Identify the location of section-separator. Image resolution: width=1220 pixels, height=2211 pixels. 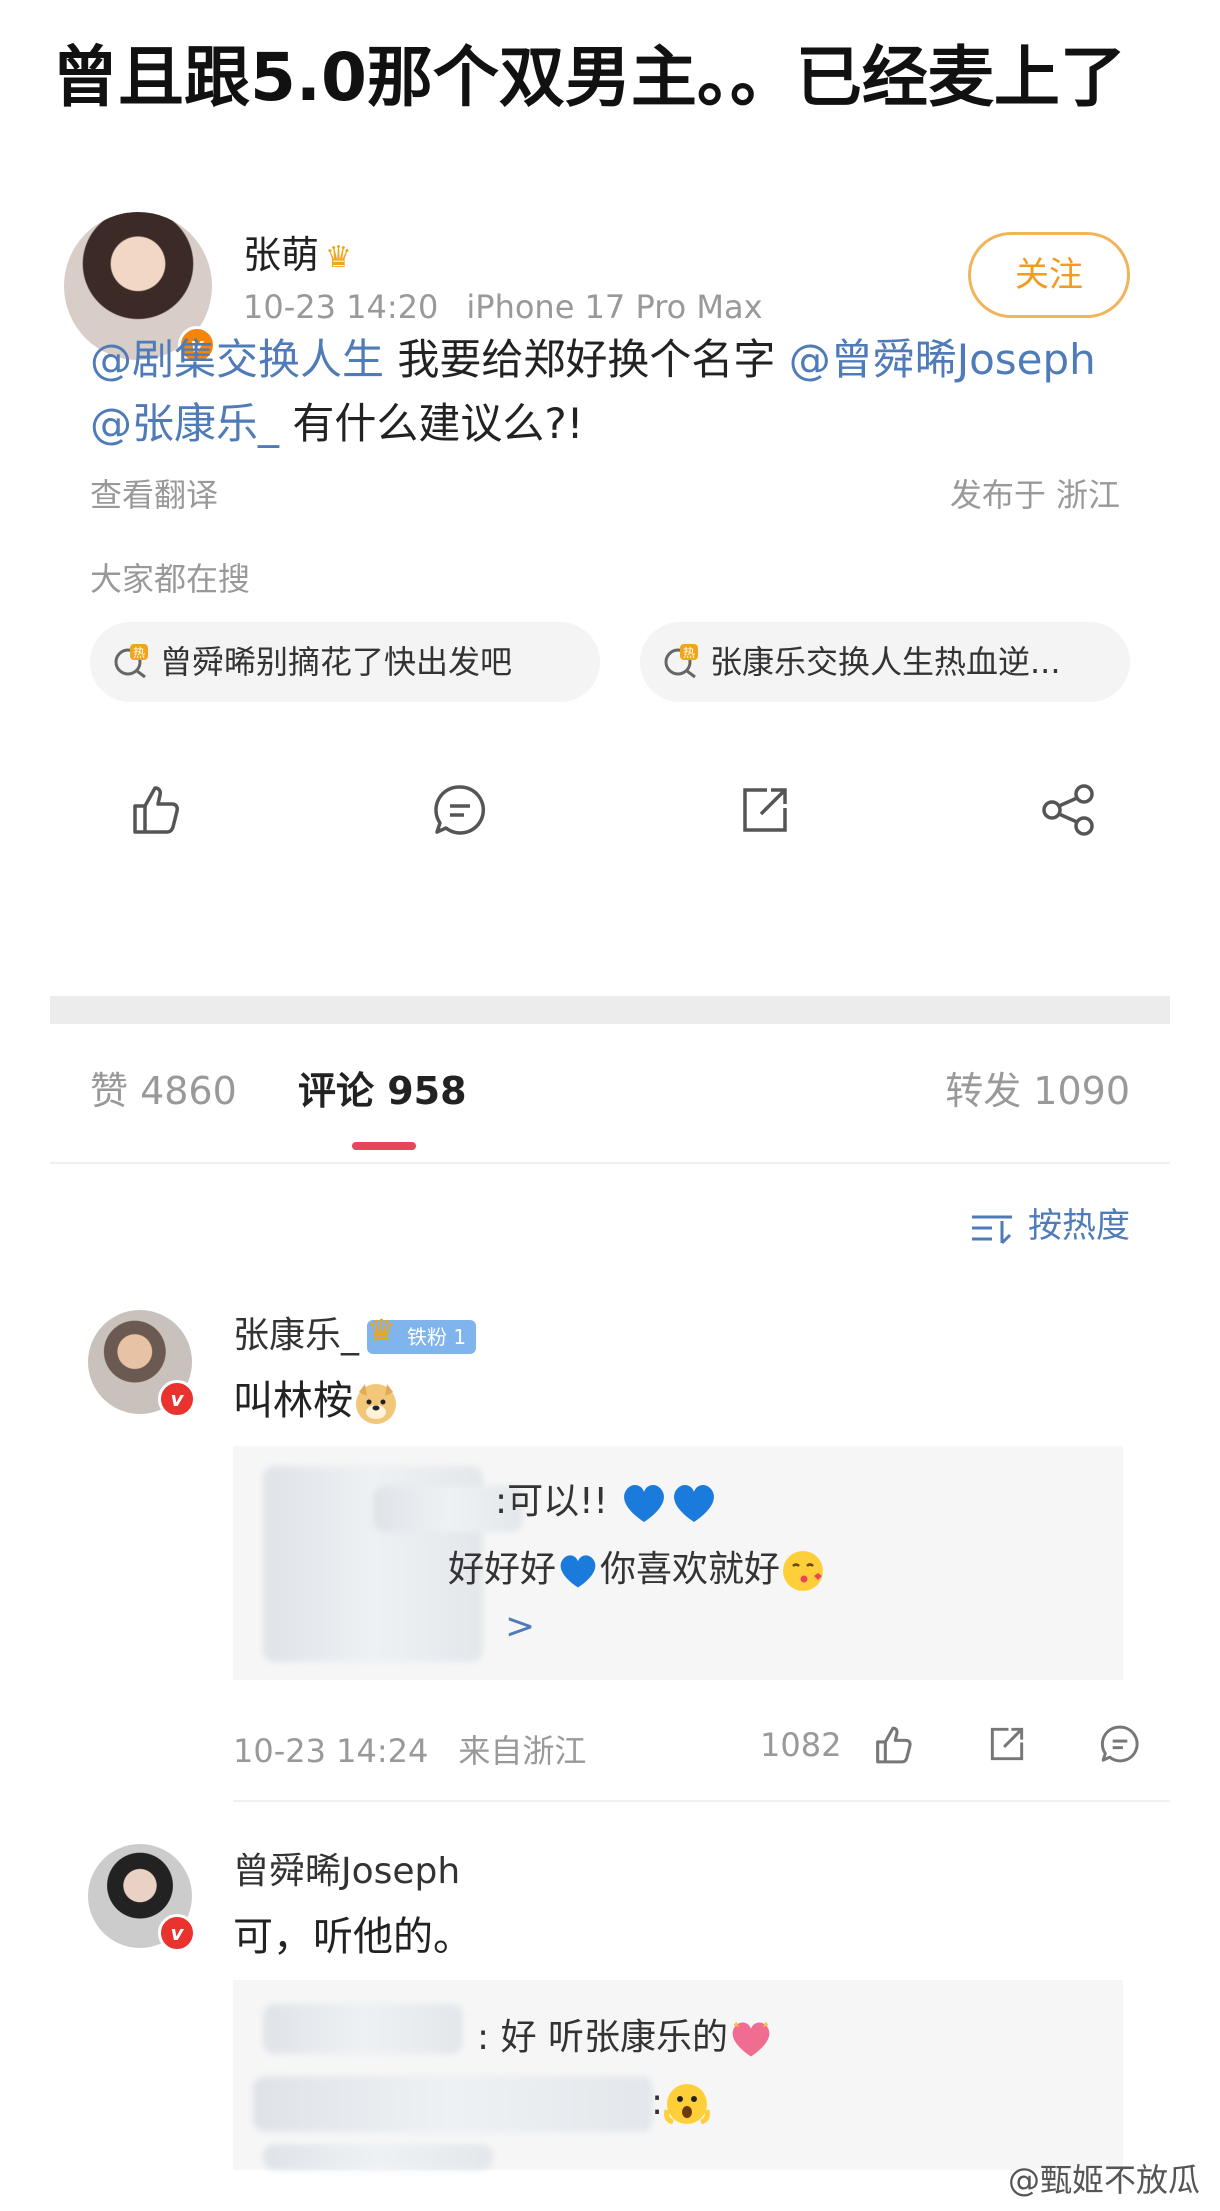
(610, 1010).